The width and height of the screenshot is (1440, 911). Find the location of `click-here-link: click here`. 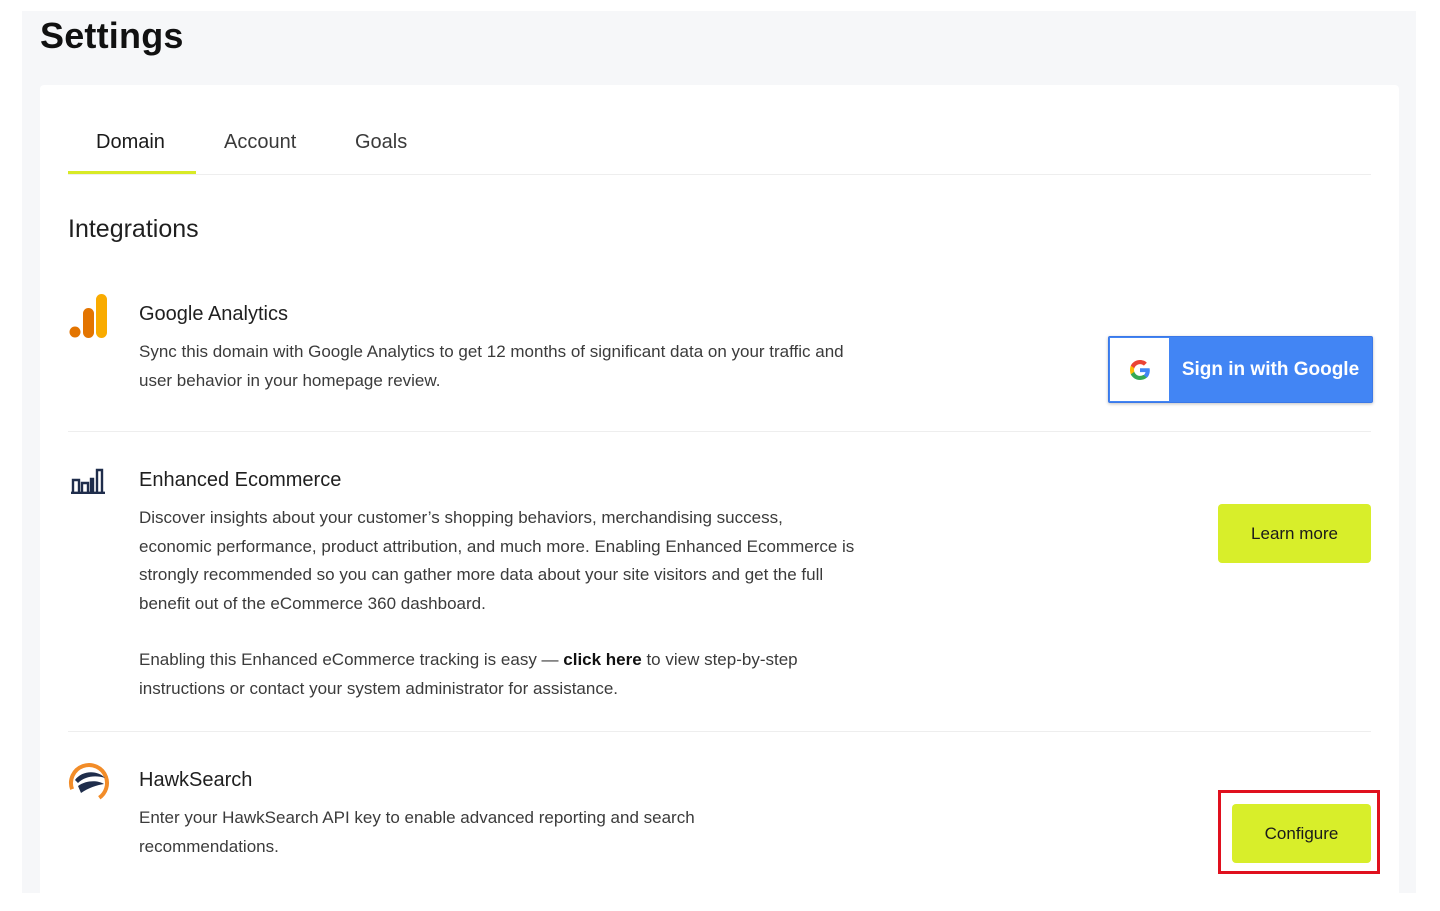

click-here-link: click here is located at coordinates (602, 659).